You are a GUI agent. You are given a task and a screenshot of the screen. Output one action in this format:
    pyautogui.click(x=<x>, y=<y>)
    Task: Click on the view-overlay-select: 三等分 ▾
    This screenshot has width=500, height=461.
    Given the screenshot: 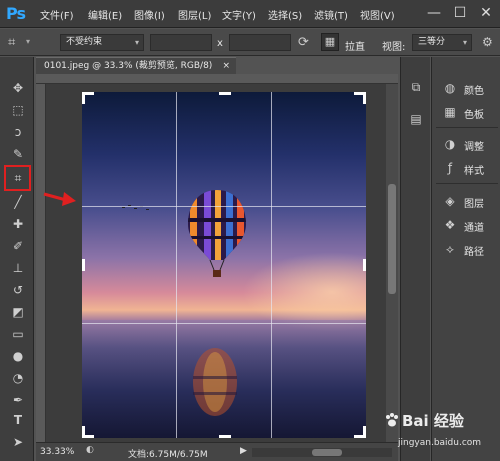 What is the action you would take?
    pyautogui.click(x=442, y=42)
    